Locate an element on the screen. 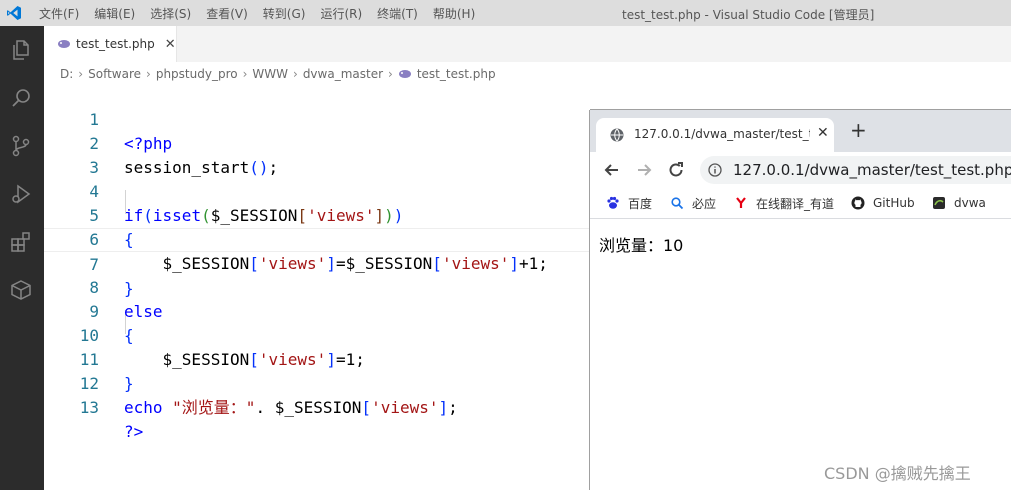 This screenshot has height=490, width=1011. menu-edit: 编辑(E) is located at coordinates (114, 13).